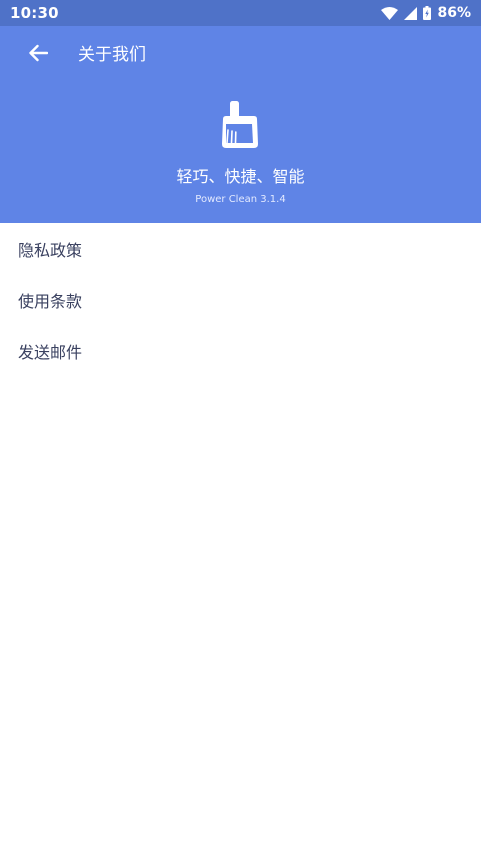 Image resolution: width=481 pixels, height=855 pixels. Describe the element at coordinates (50, 301) in the screenshot. I see `menu-item-label: 使用条款` at that location.